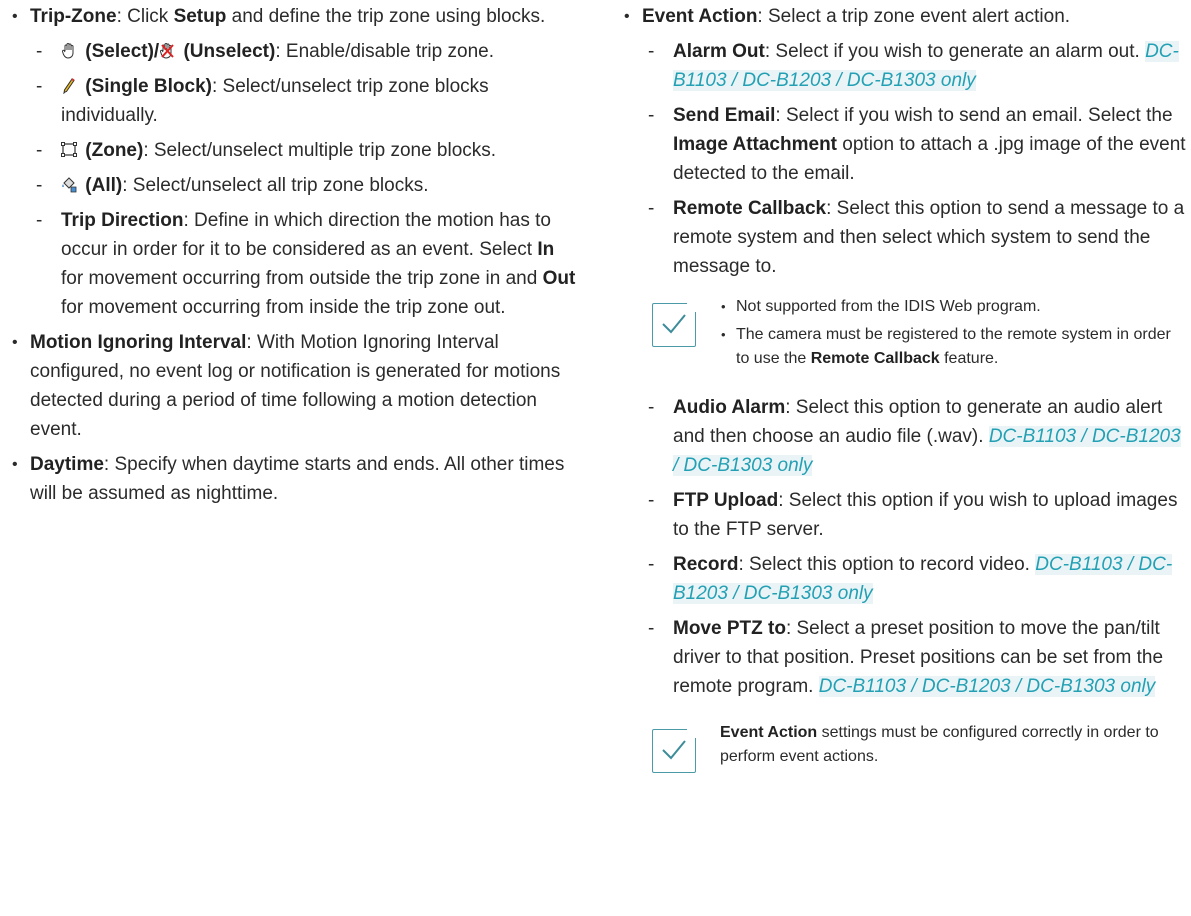 The image size is (1191, 916). I want to click on setup-label: Setup, so click(200, 16).